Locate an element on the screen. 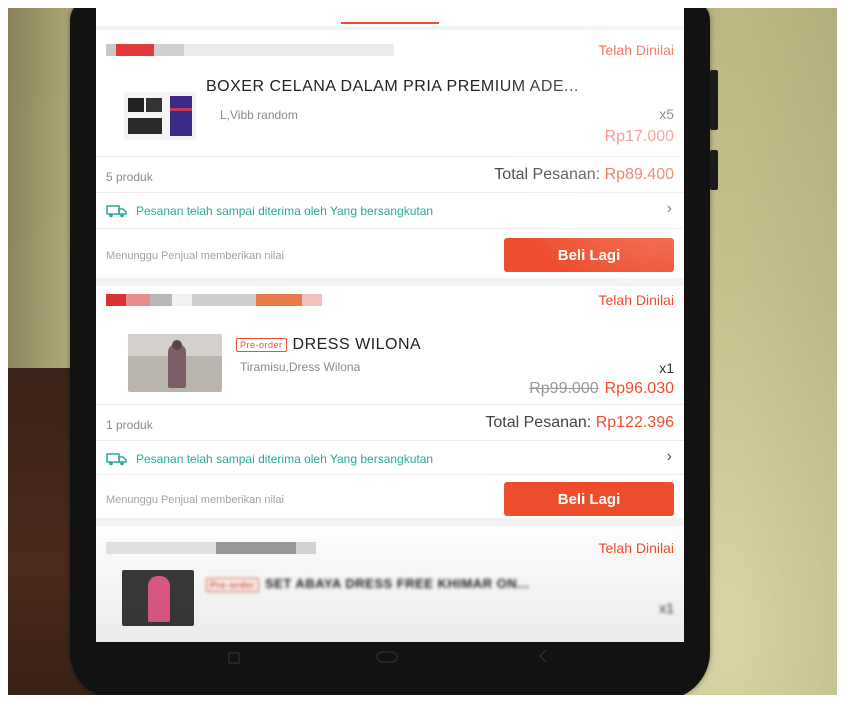 The image size is (841, 703). android-navbar is located at coordinates (390, 668).